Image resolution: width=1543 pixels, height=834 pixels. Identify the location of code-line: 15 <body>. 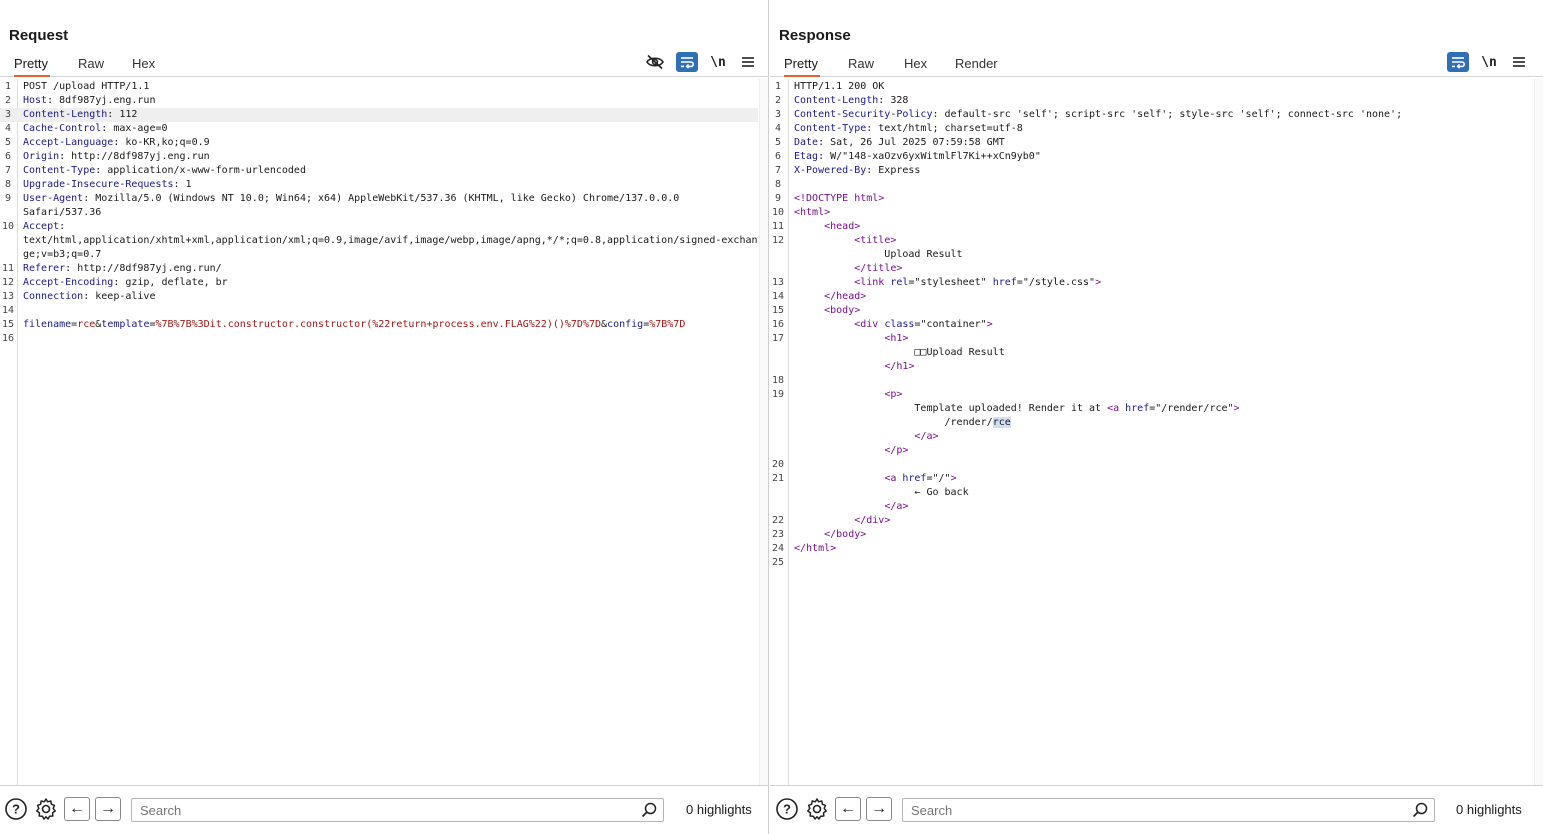
(1151, 311).